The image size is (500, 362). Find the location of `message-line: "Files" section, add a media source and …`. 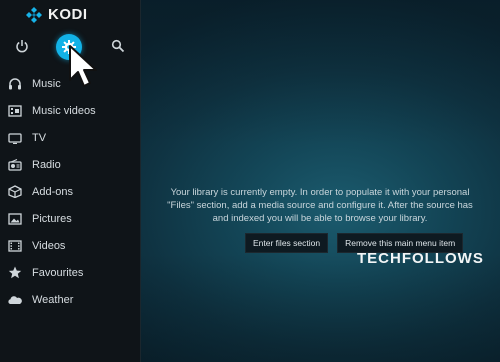

message-line: "Files" section, add a media source and … is located at coordinates (320, 205).